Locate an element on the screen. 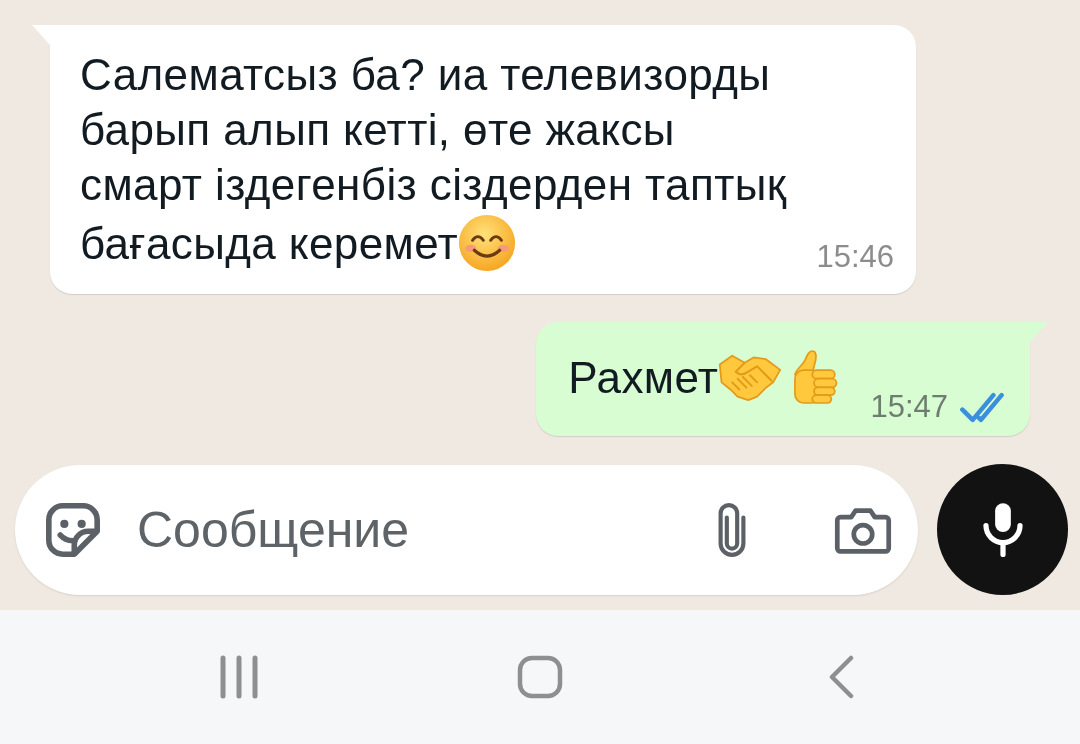  message-field: Сообщение is located at coordinates (415, 529).